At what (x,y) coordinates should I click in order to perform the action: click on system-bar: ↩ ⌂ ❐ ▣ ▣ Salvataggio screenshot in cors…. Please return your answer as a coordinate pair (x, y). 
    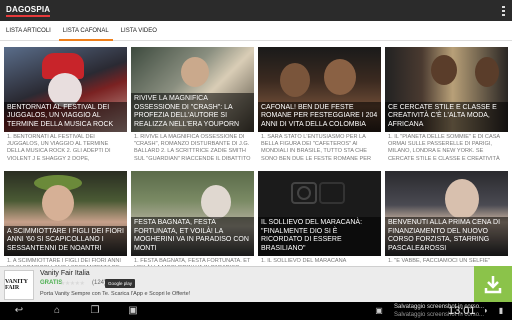
    Looking at the image, I should click on (256, 311).